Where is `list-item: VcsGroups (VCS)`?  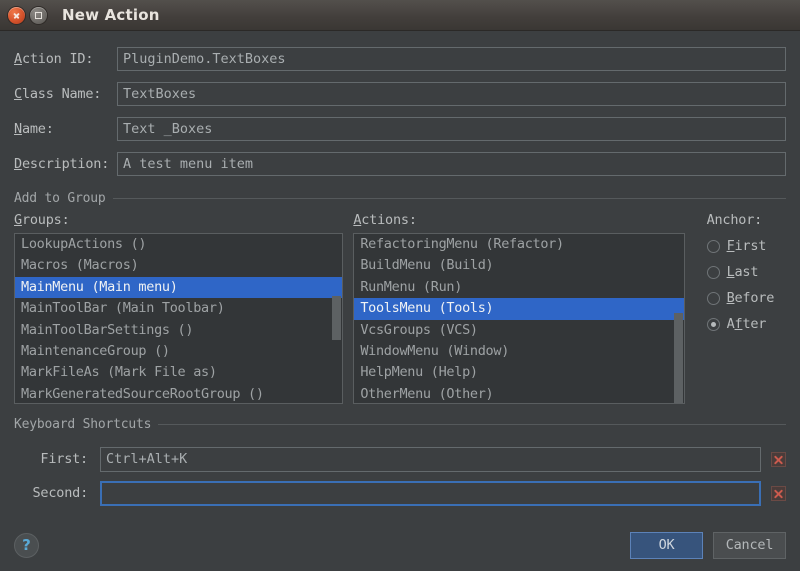
list-item: VcsGroups (VCS) is located at coordinates (518, 330).